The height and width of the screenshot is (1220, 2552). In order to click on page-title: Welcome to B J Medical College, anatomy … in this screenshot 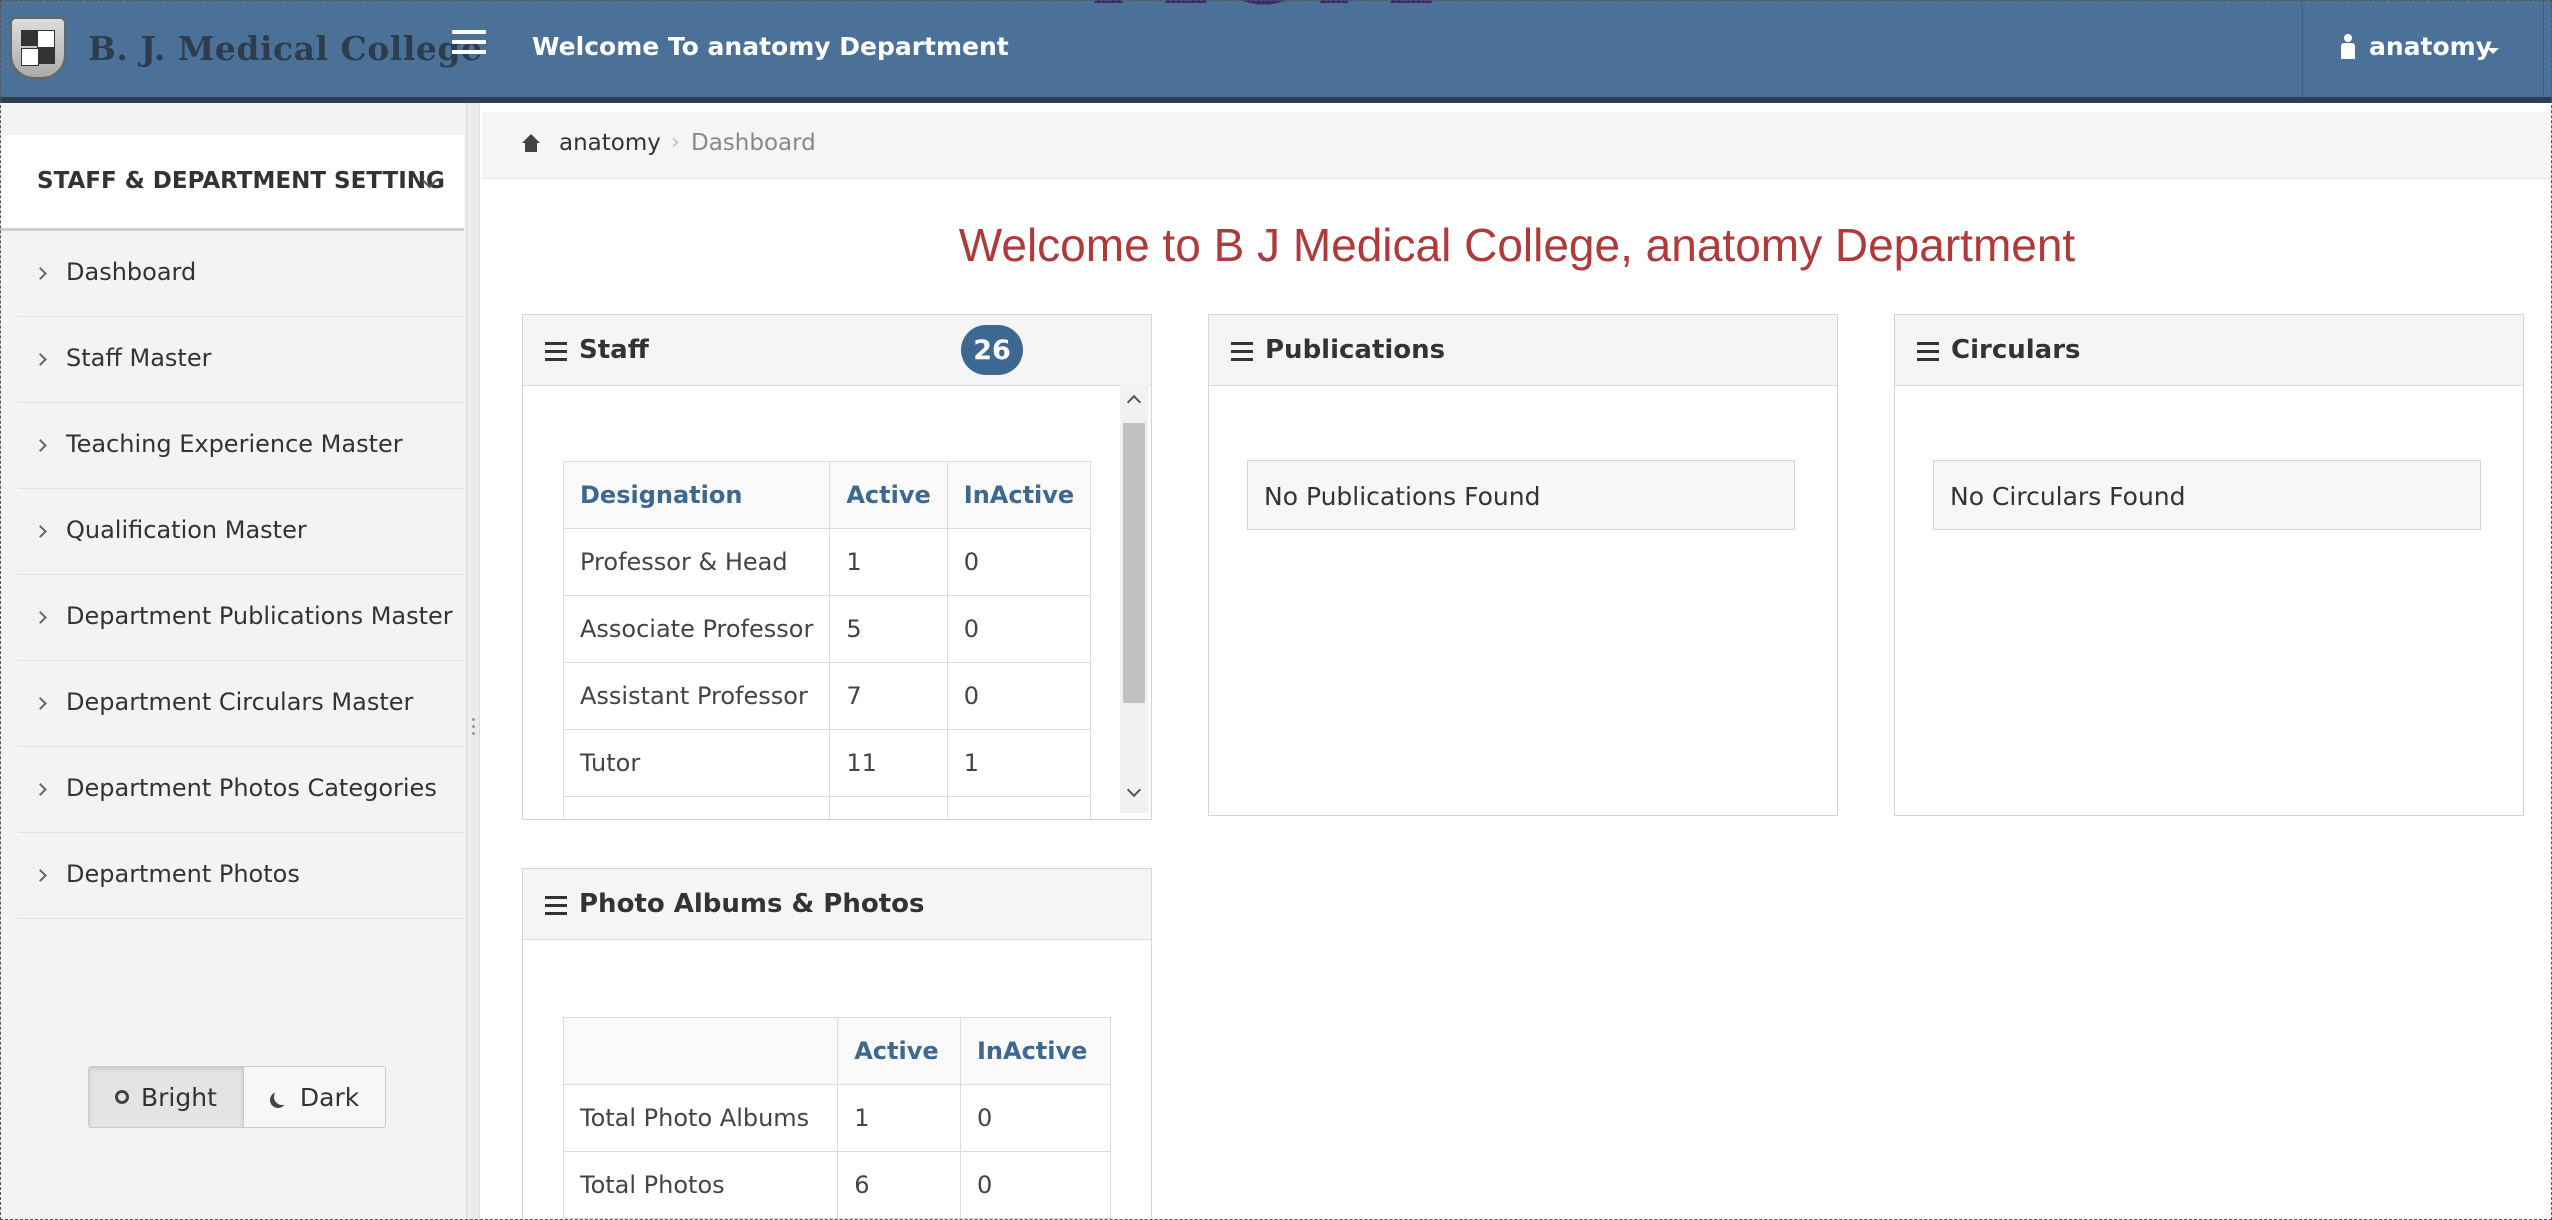, I will do `click(1517, 245)`.